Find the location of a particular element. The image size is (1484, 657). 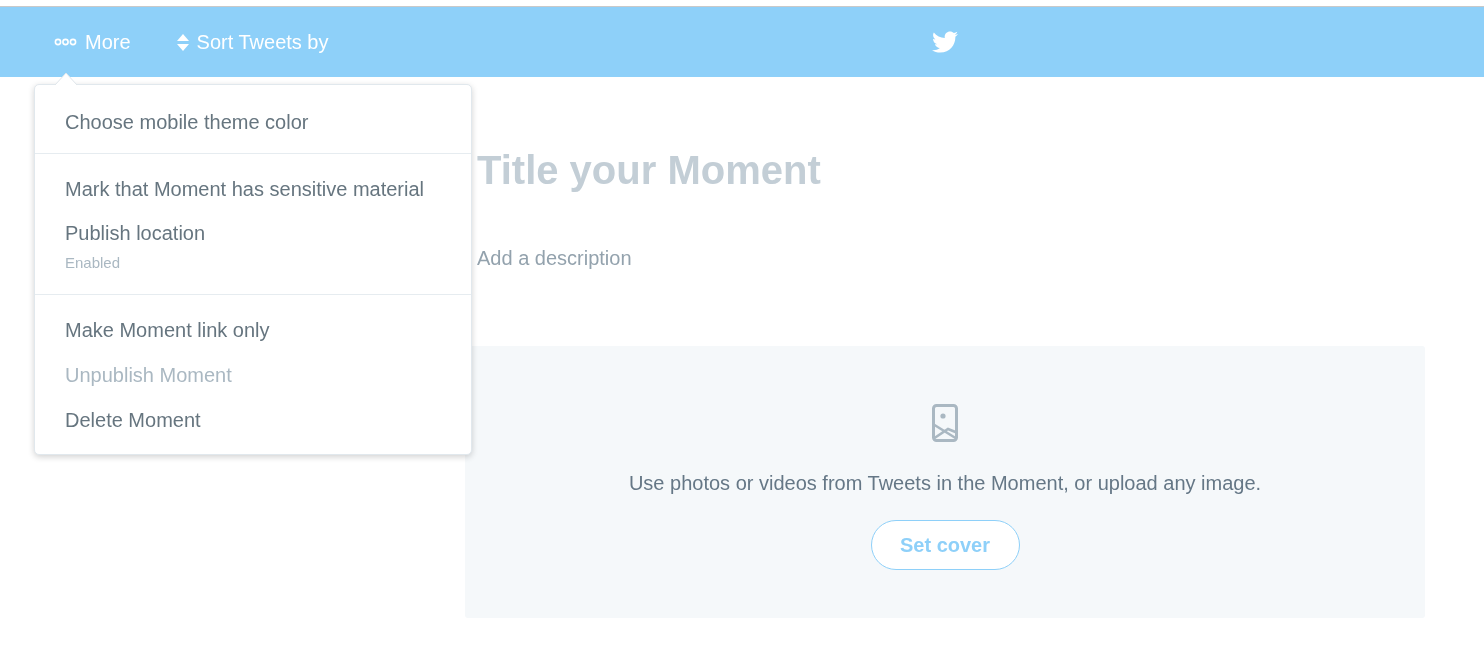

menu-item: Choose mobile theme color is located at coordinates (253, 121).